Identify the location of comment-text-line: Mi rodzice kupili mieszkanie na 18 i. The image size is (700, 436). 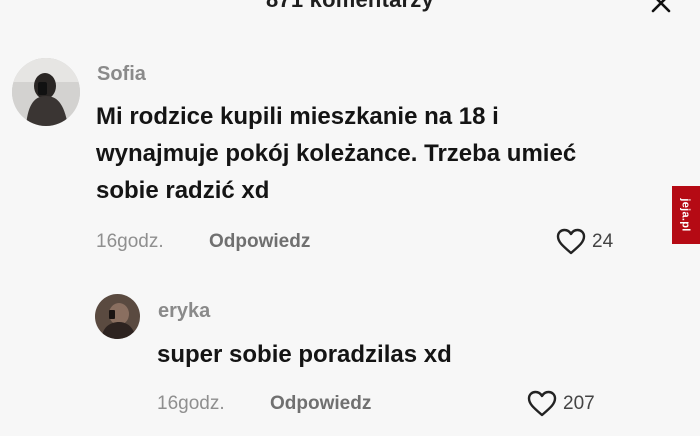
(297, 116).